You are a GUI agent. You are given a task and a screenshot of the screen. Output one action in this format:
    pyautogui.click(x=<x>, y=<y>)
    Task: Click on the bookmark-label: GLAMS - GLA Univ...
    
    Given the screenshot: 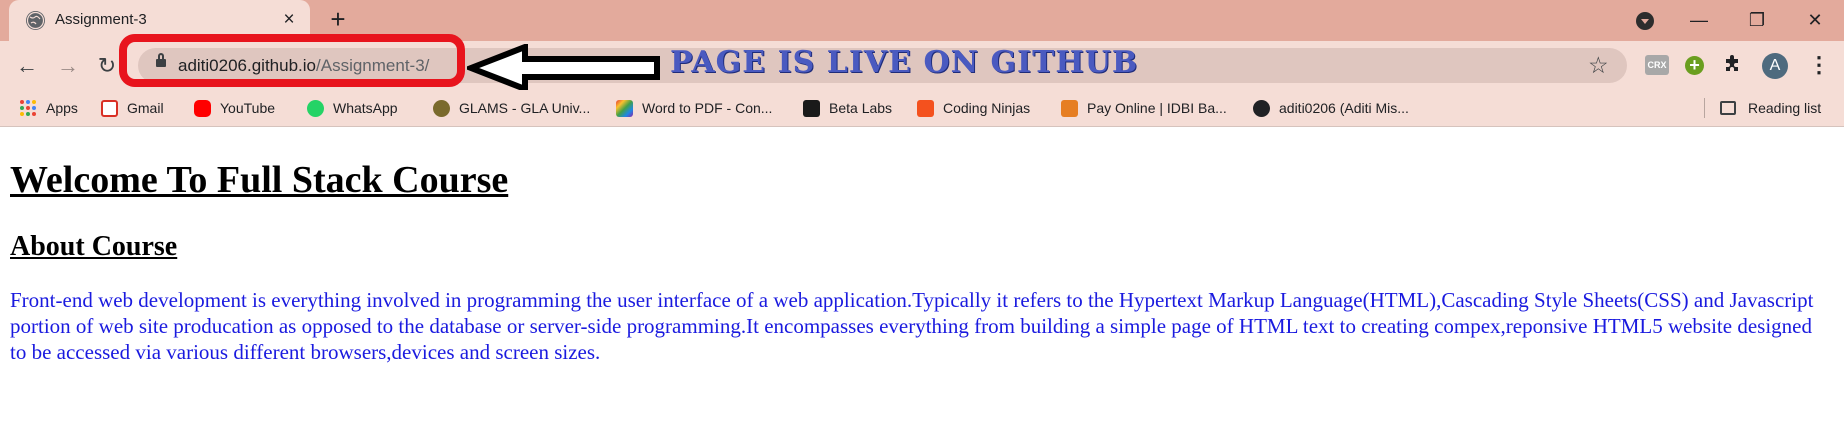 What is the action you would take?
    pyautogui.click(x=525, y=108)
    